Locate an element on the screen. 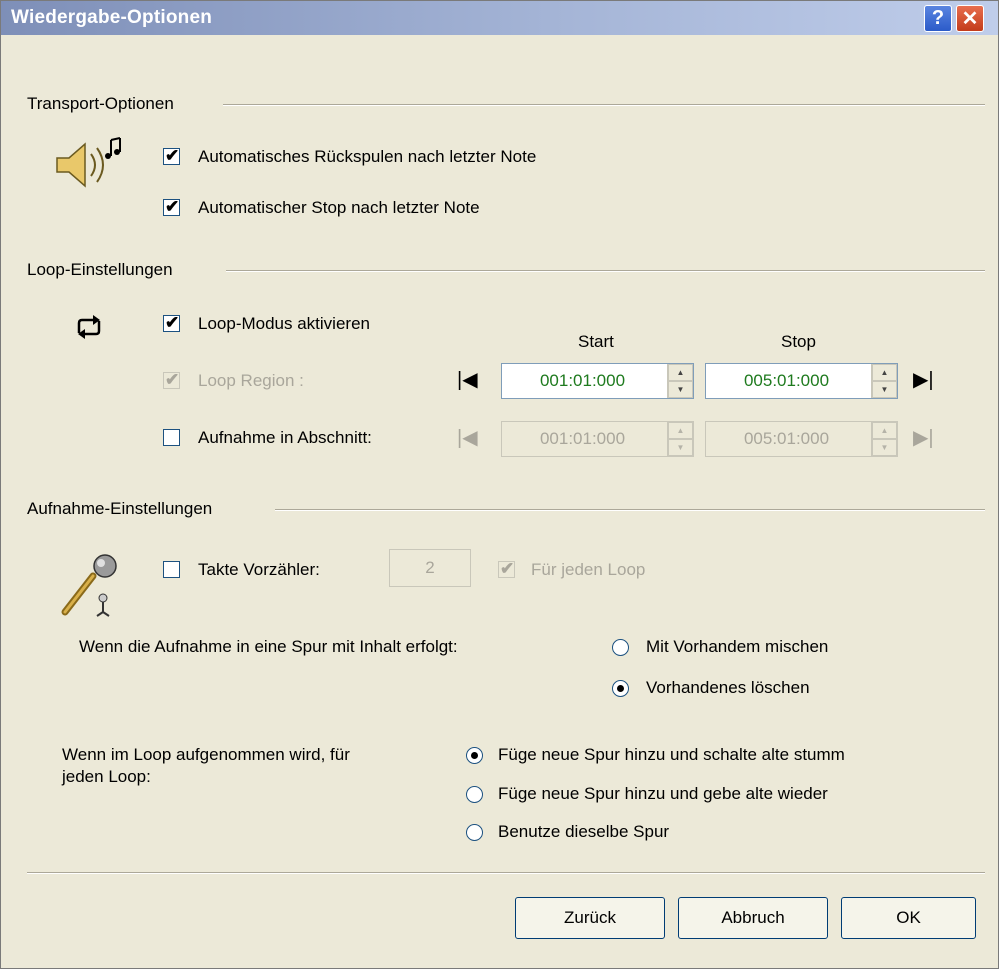 This screenshot has width=999, height=969. record-section-stop-spinner: ▲ ▼ is located at coordinates (884, 439).